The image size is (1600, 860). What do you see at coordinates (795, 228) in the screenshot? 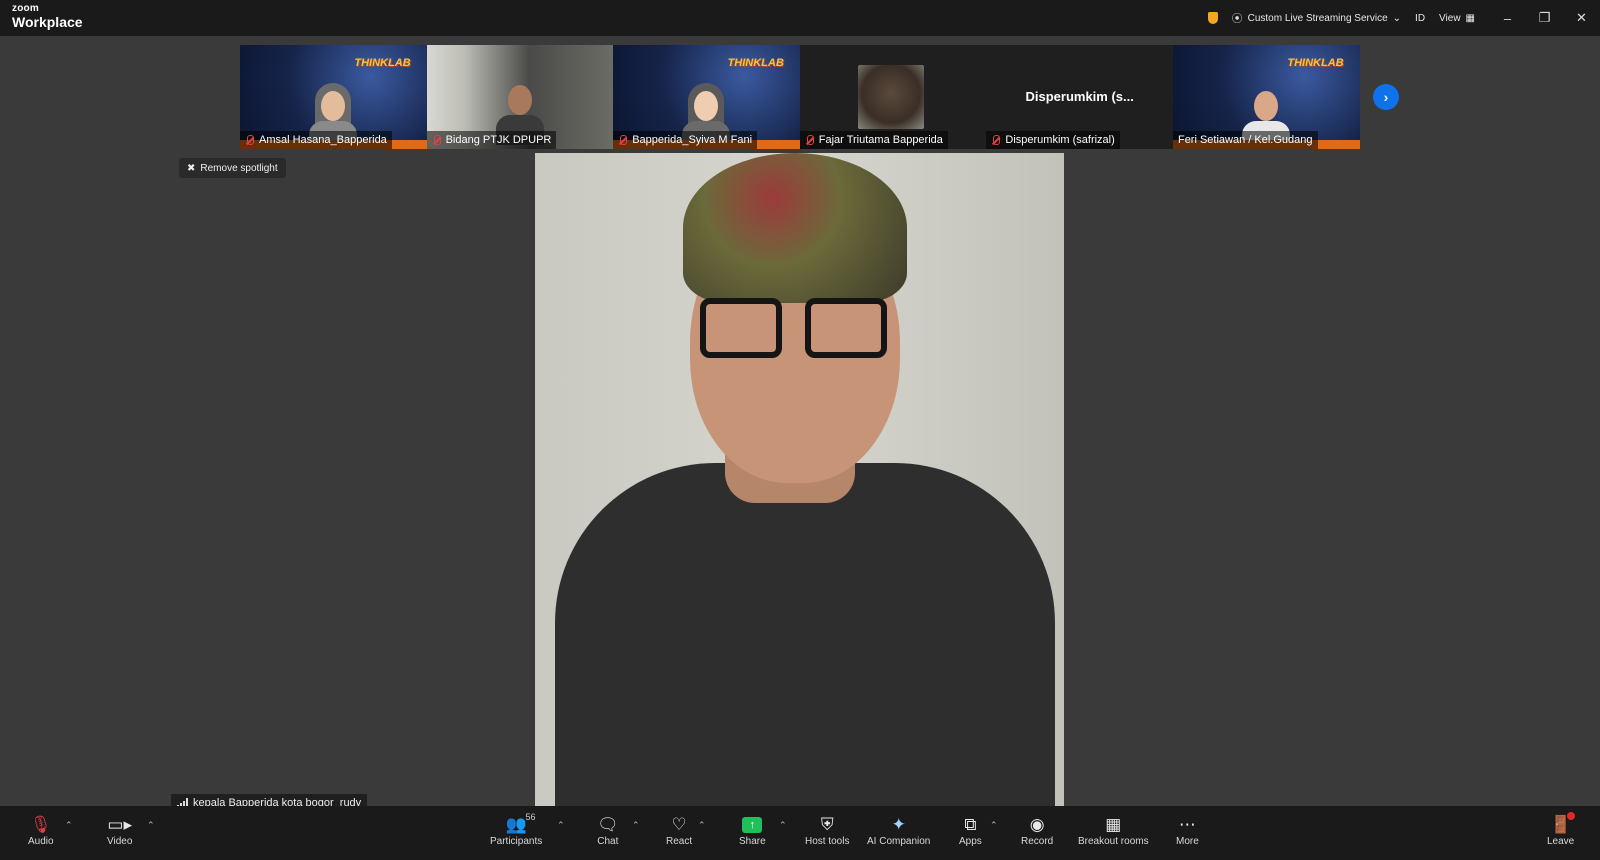
I see `speaker-headwear` at bounding box center [795, 228].